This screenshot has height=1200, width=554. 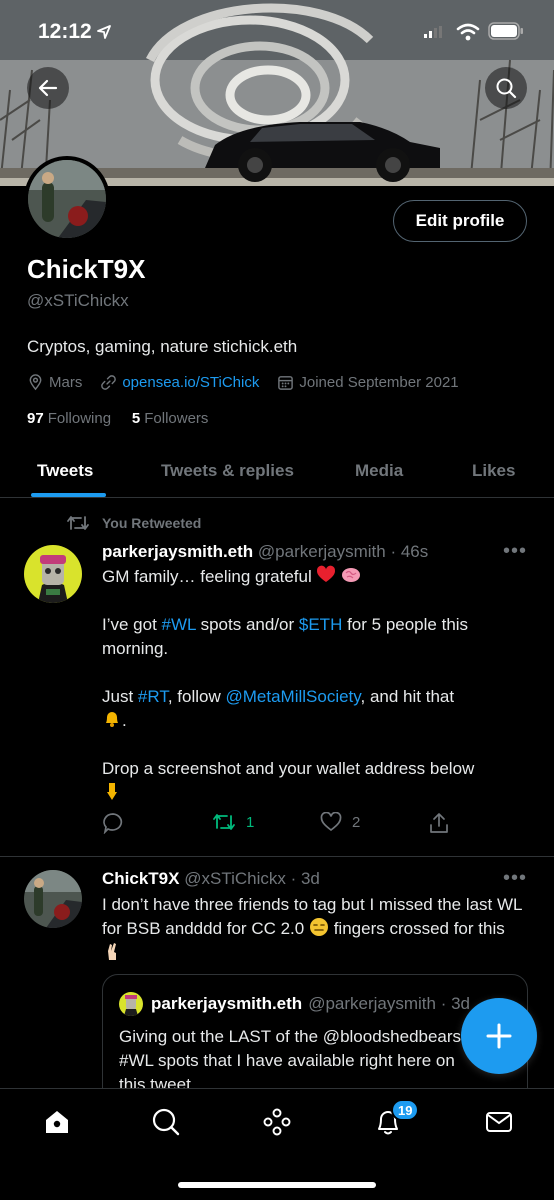 What do you see at coordinates (318, 927) in the screenshot?
I see `expressionless-face-icon` at bounding box center [318, 927].